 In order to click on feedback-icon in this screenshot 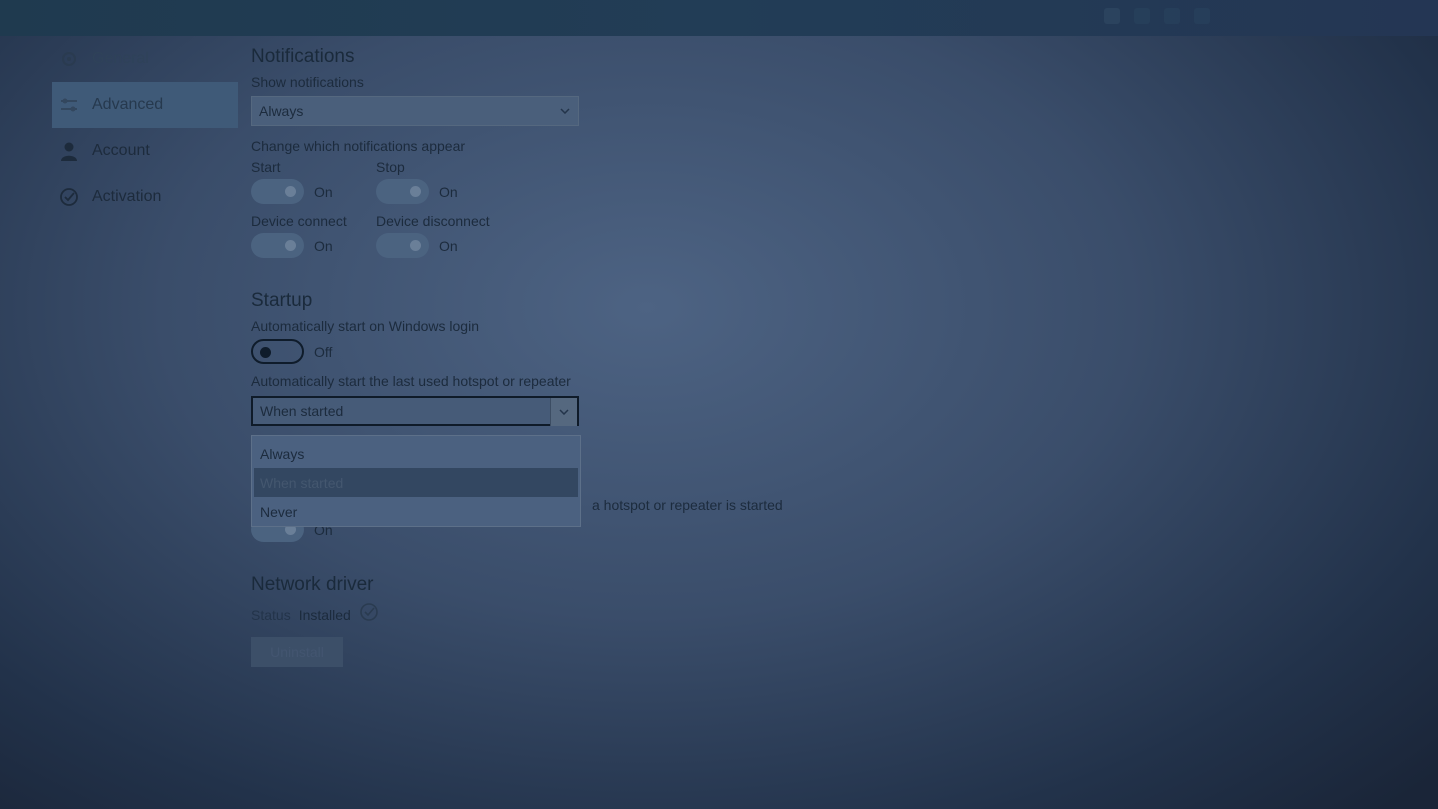, I will do `click(1112, 16)`.